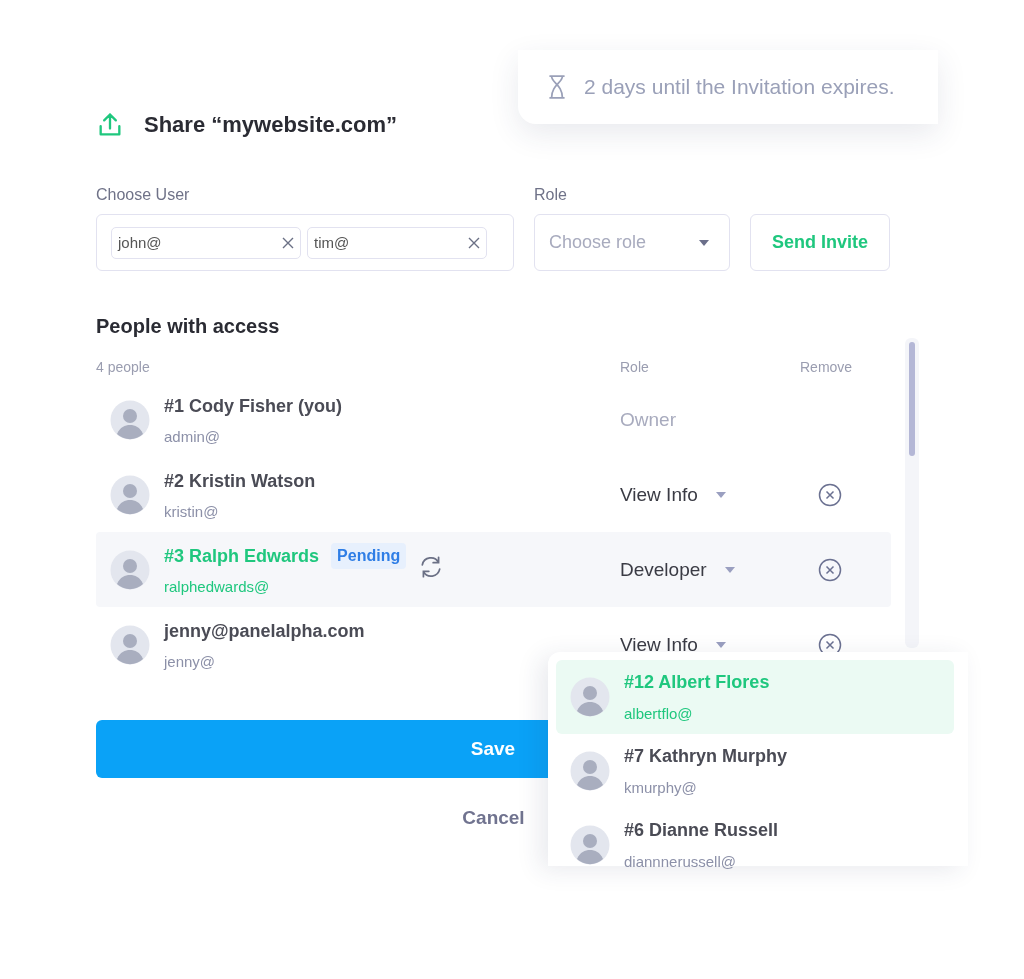 This screenshot has height=979, width=1024. I want to click on person-name: jenny@panelalpha.com, so click(264, 631).